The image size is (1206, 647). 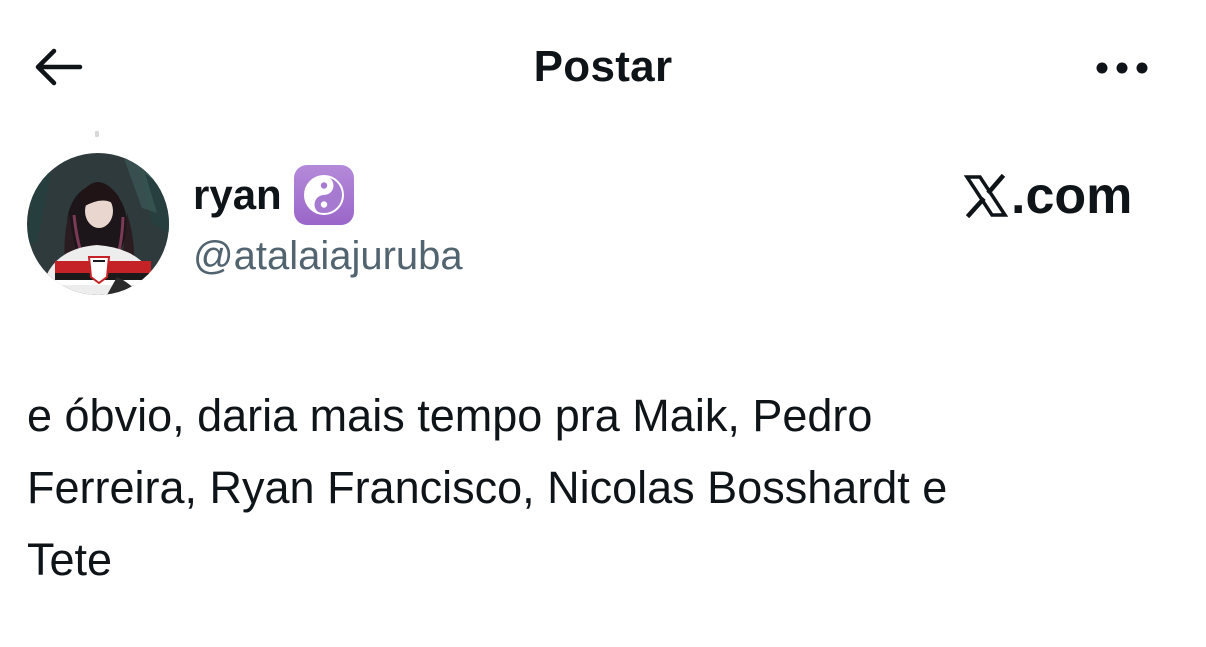 I want to click on yin-yang-icon, so click(x=323, y=195).